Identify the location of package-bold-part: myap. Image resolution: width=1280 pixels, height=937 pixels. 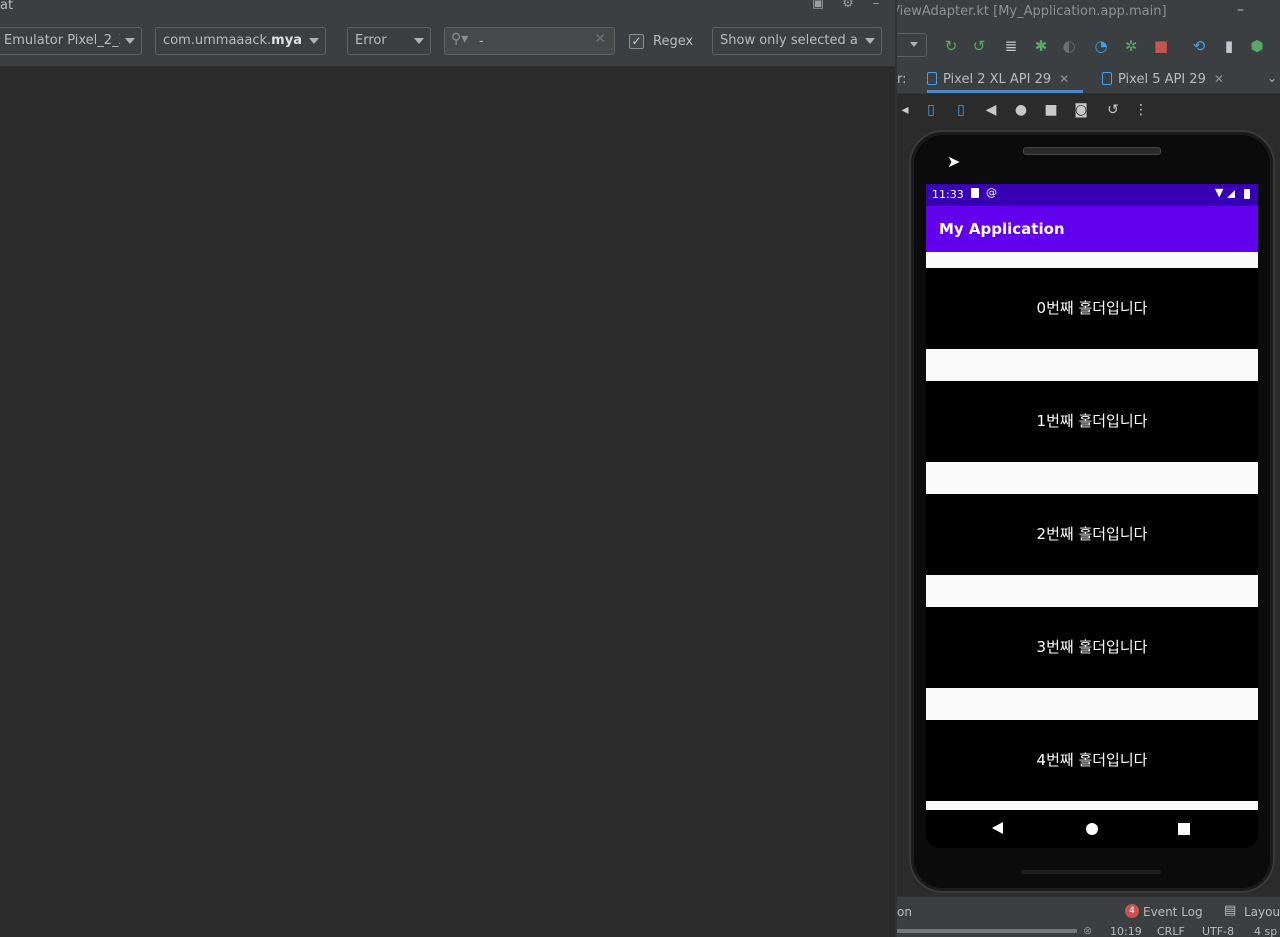
(287, 40).